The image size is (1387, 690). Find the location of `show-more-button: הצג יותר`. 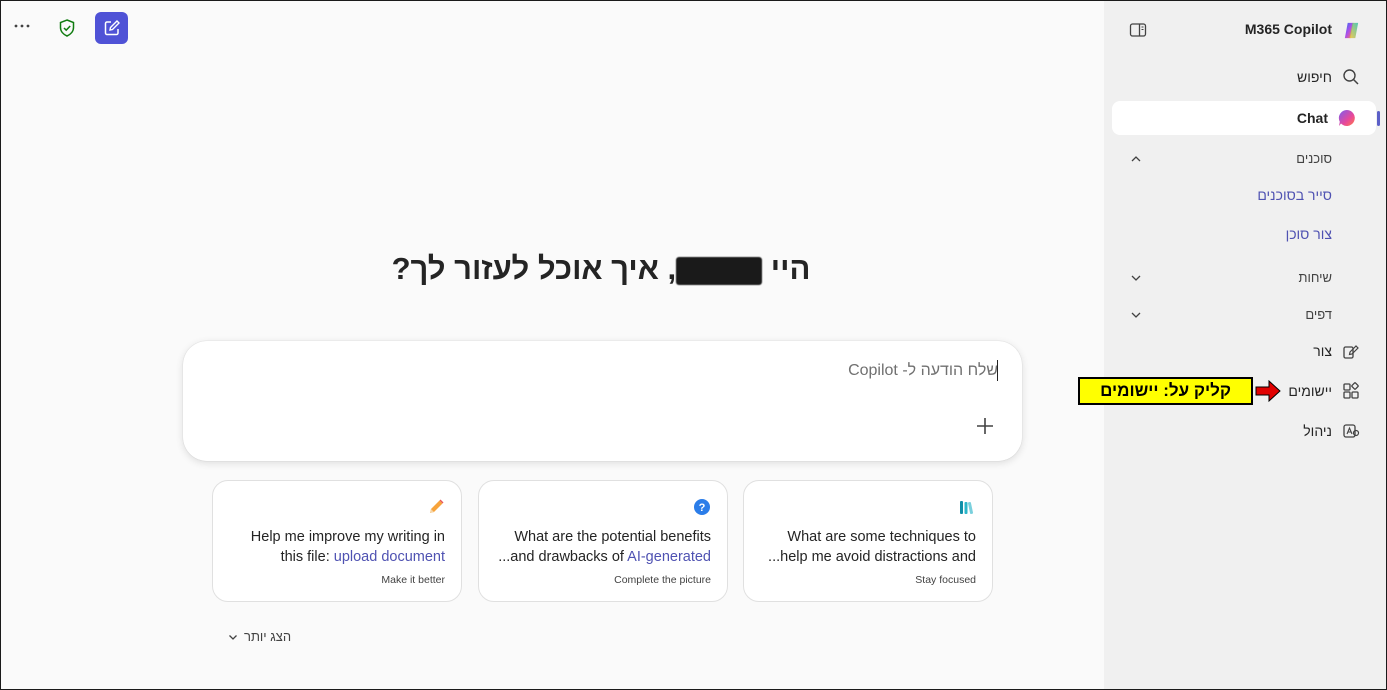

show-more-button: הצג יותר is located at coordinates (259, 636).